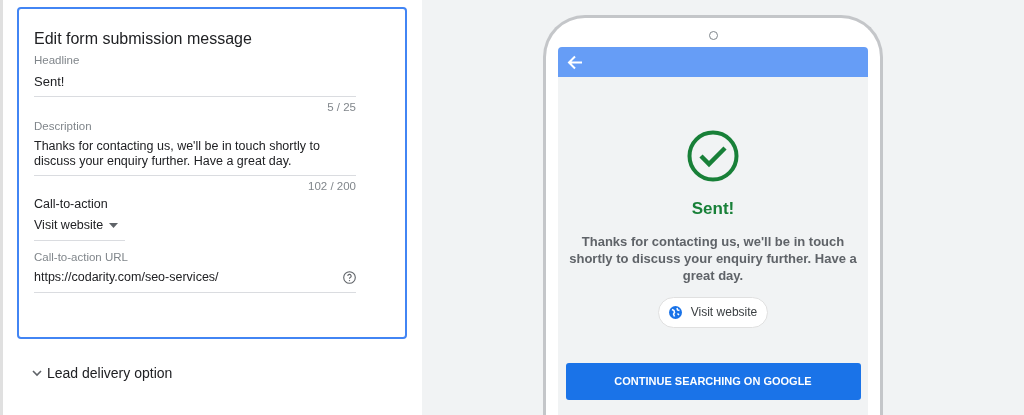 The image size is (1024, 415). I want to click on check-circle-icon, so click(713, 156).